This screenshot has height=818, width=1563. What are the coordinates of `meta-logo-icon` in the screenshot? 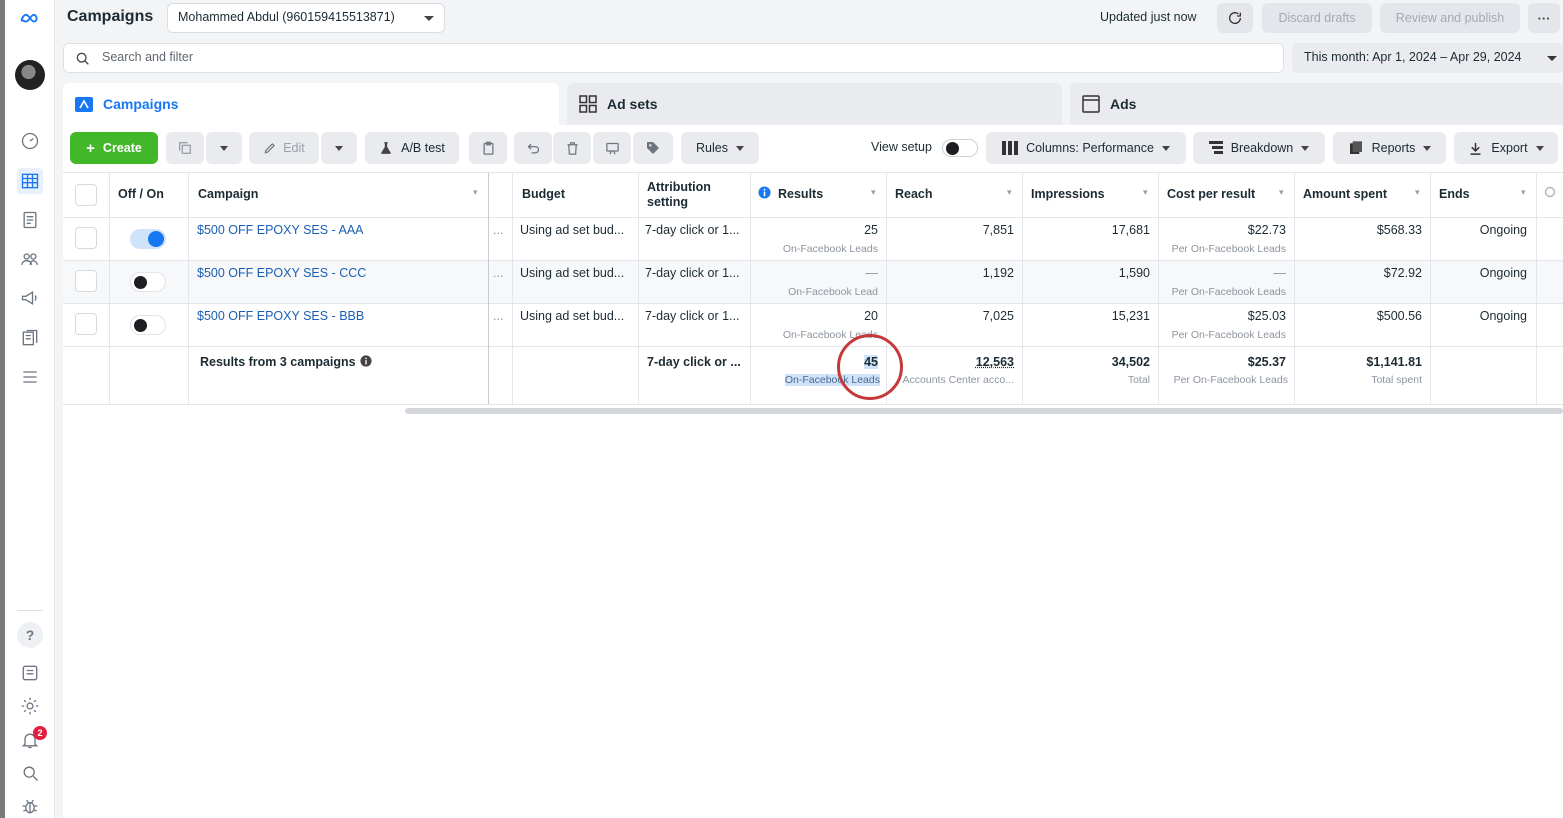 It's located at (30, 19).